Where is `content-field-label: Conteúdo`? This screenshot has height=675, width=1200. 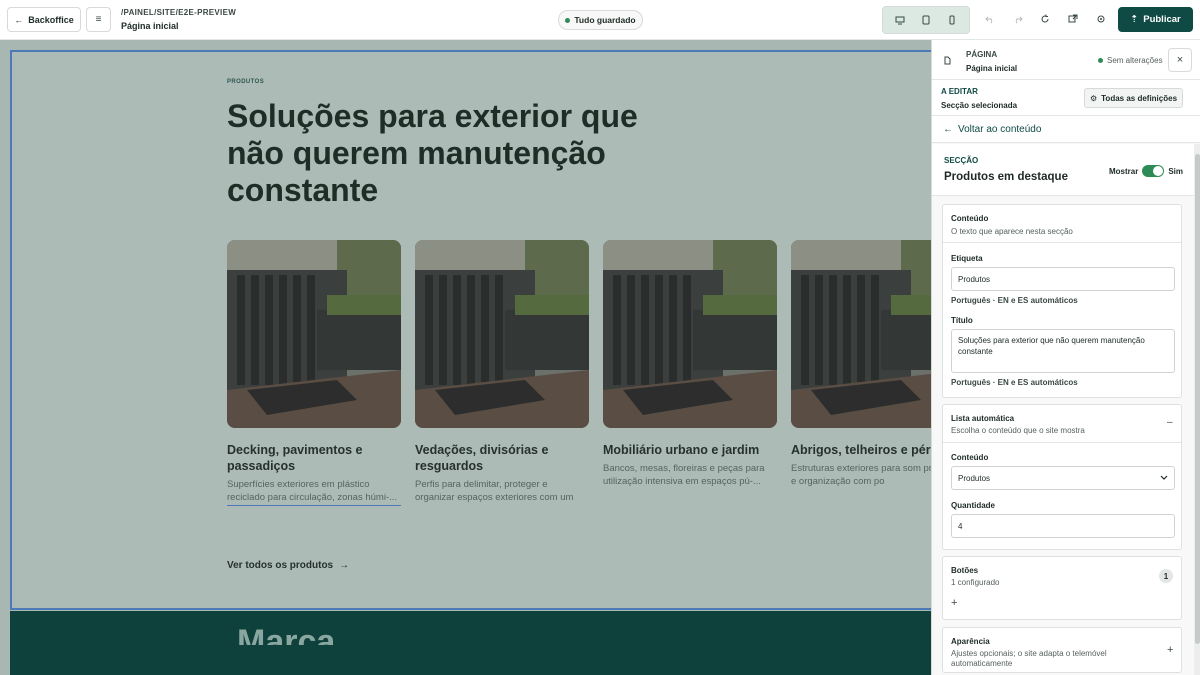
content-field-label: Conteúdo is located at coordinates (970, 457).